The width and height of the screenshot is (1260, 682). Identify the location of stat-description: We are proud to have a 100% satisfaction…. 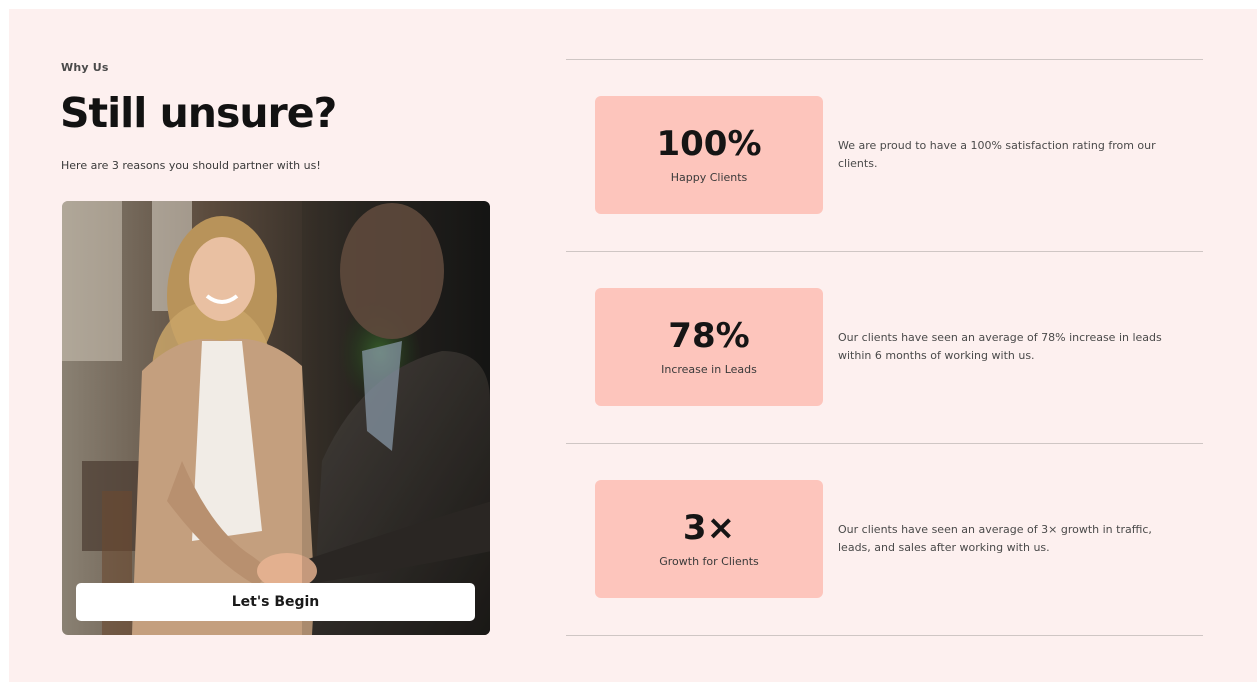
(997, 154).